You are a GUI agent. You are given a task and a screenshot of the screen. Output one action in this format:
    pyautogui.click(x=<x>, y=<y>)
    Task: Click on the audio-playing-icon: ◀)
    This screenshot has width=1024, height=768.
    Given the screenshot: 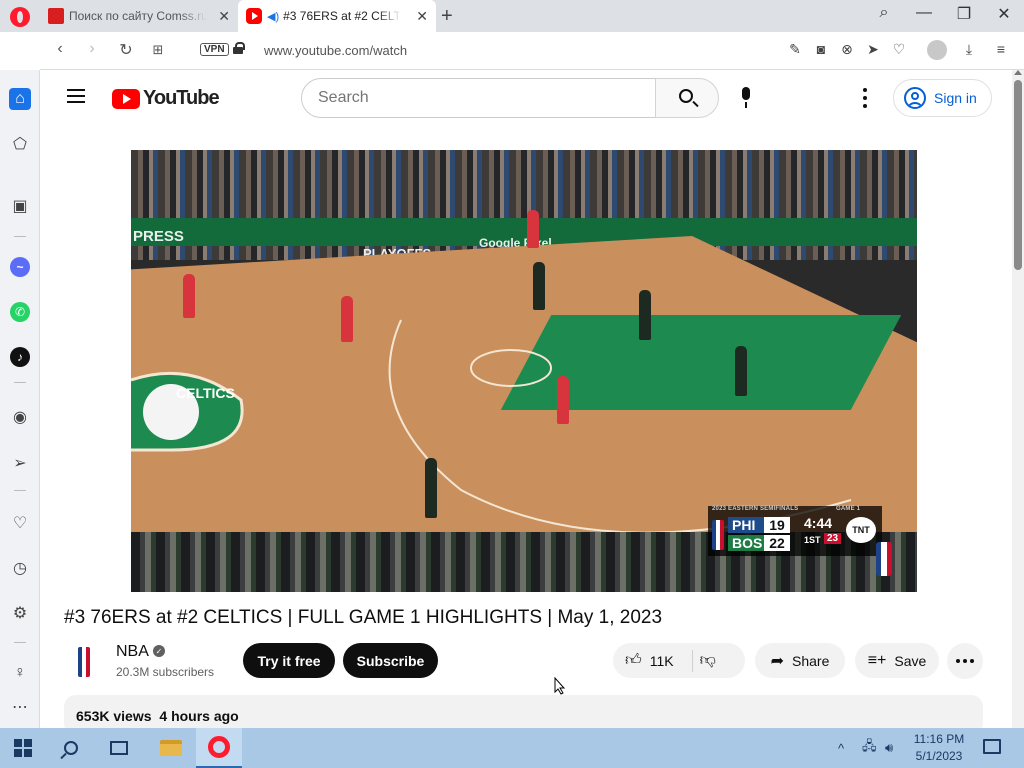 What is the action you would take?
    pyautogui.click(x=273, y=16)
    